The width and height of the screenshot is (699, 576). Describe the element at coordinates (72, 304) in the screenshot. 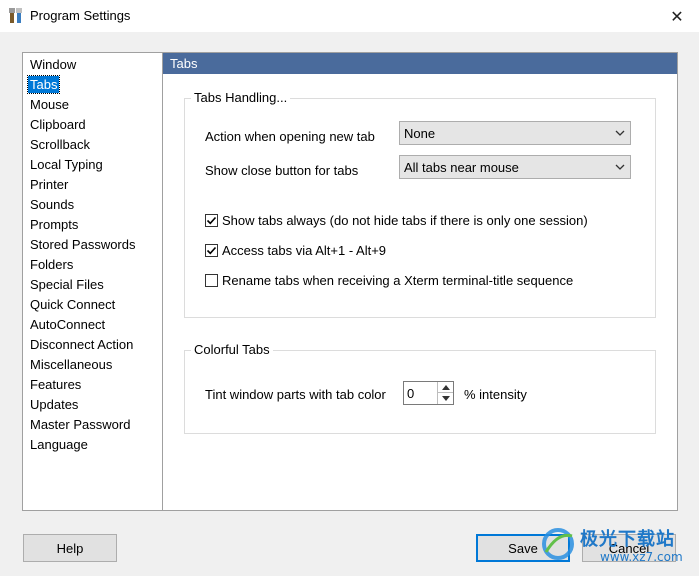

I see `sidebar-item-quick-connect: Quick Connect` at that location.